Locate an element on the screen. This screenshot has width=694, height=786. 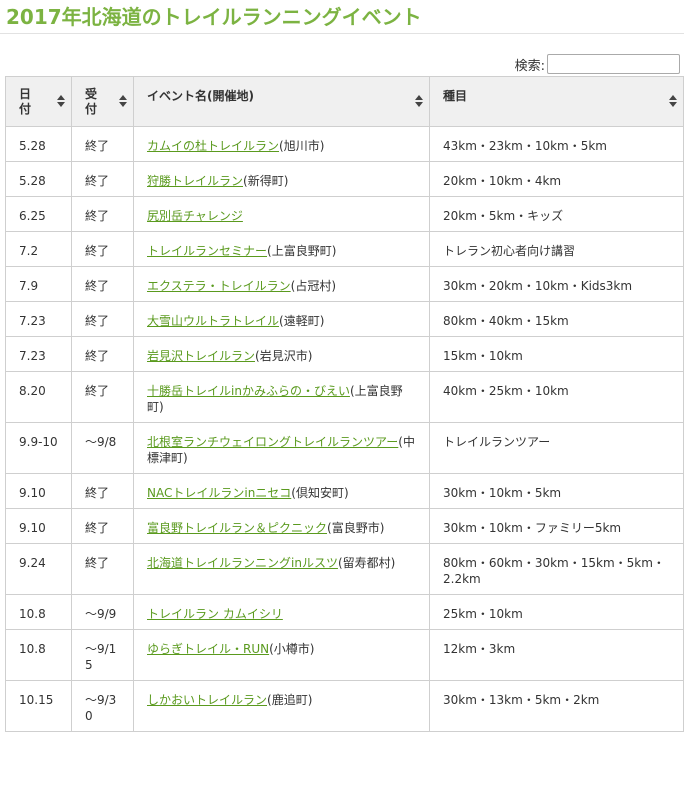
cell-date: 7.9 is located at coordinates (38, 284).